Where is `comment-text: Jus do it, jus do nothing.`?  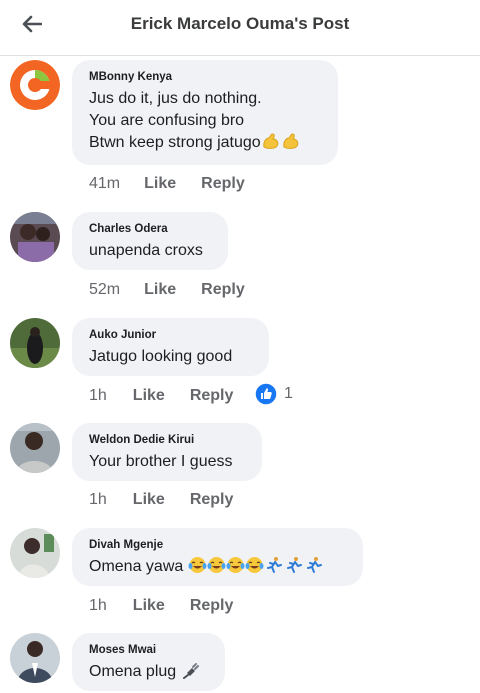 comment-text: Jus do it, jus do nothing. is located at coordinates (175, 98).